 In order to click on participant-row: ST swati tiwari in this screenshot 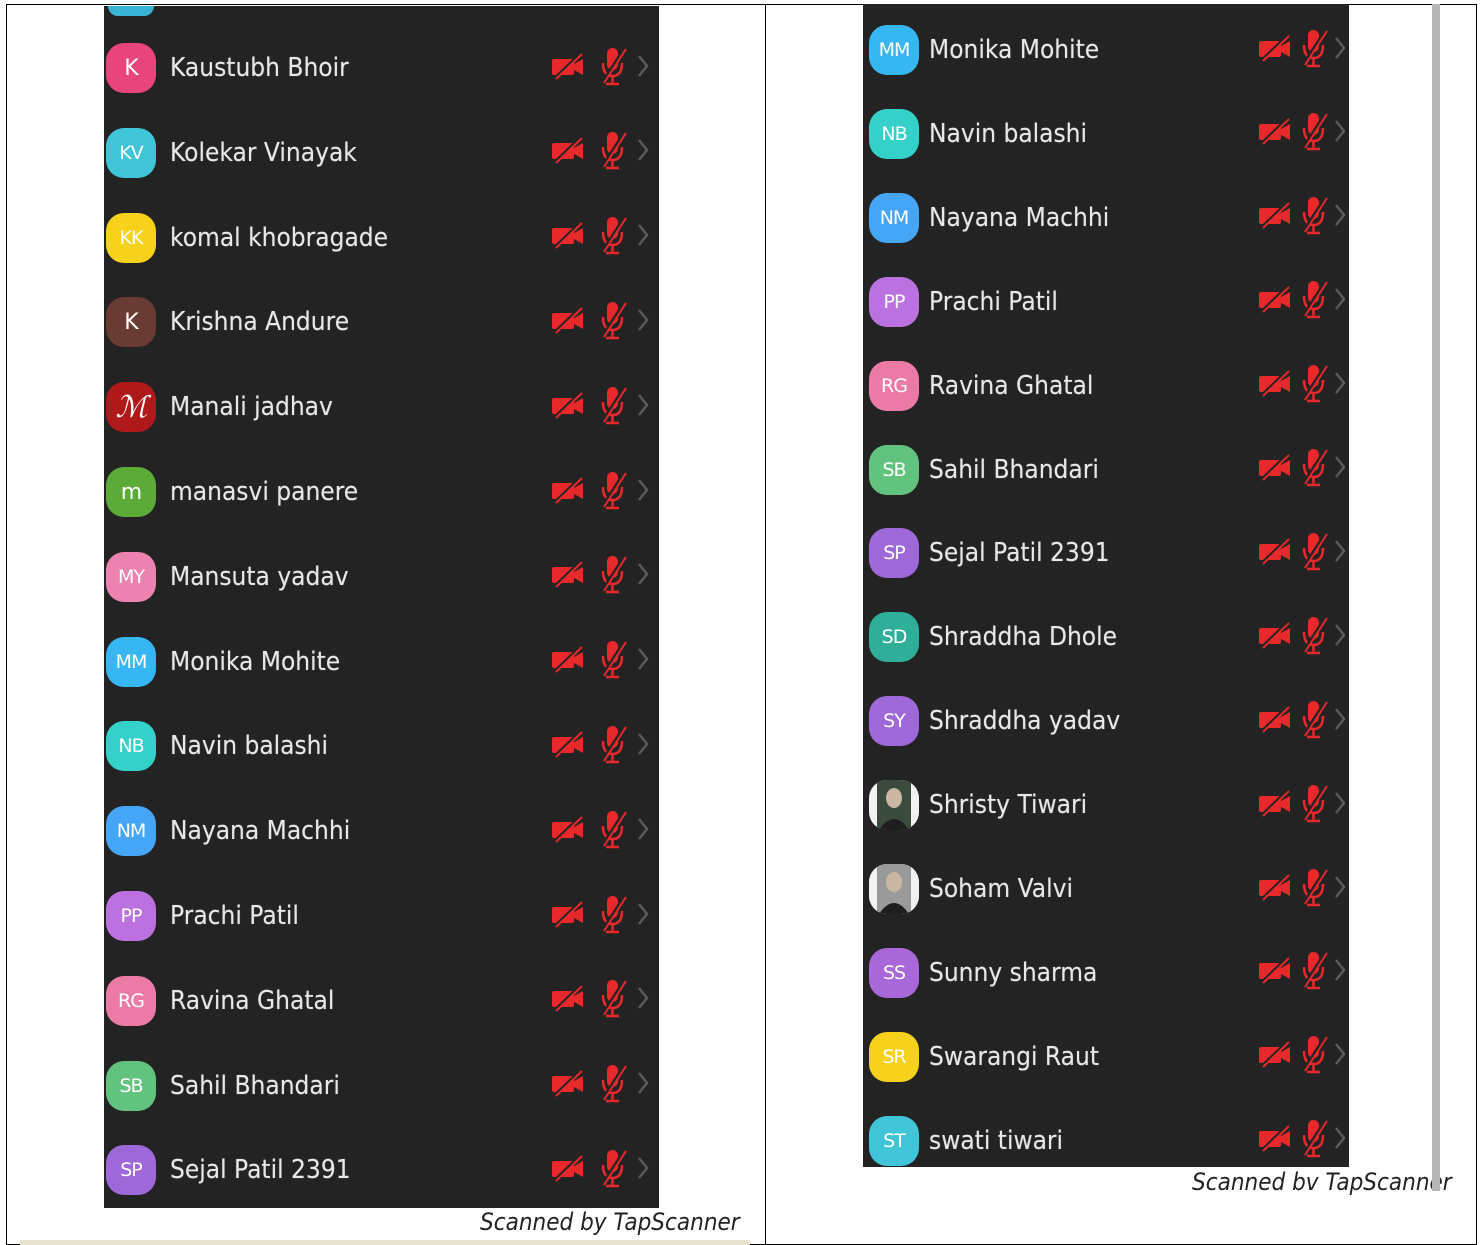, I will do `click(1106, 1133)`.